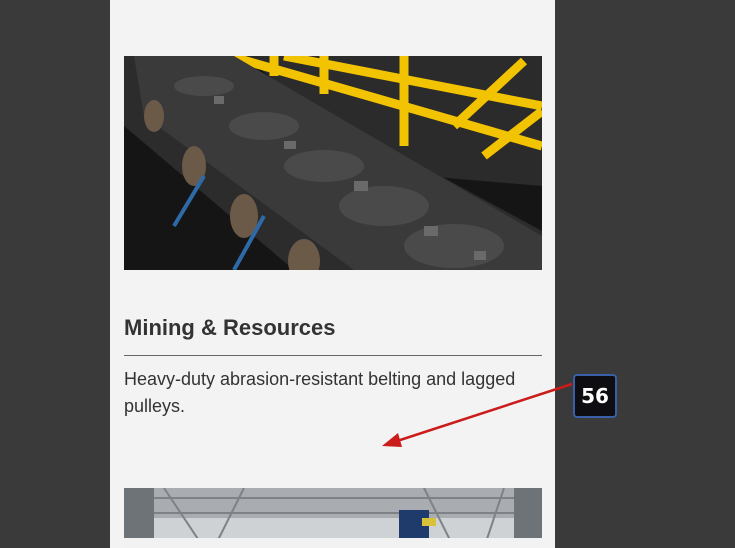 This screenshot has width=735, height=548. I want to click on annotation-badge: 56, so click(595, 396).